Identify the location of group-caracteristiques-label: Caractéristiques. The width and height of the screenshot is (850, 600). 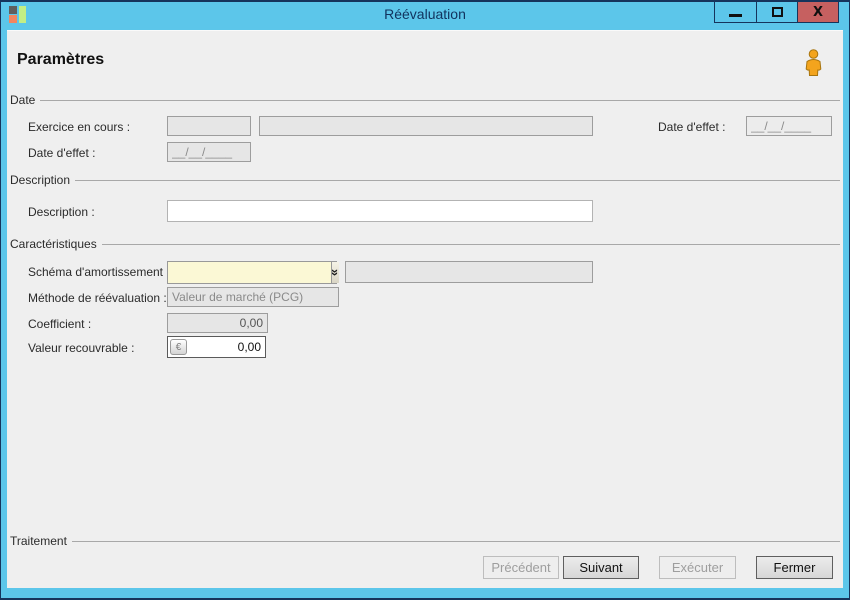
(53, 244).